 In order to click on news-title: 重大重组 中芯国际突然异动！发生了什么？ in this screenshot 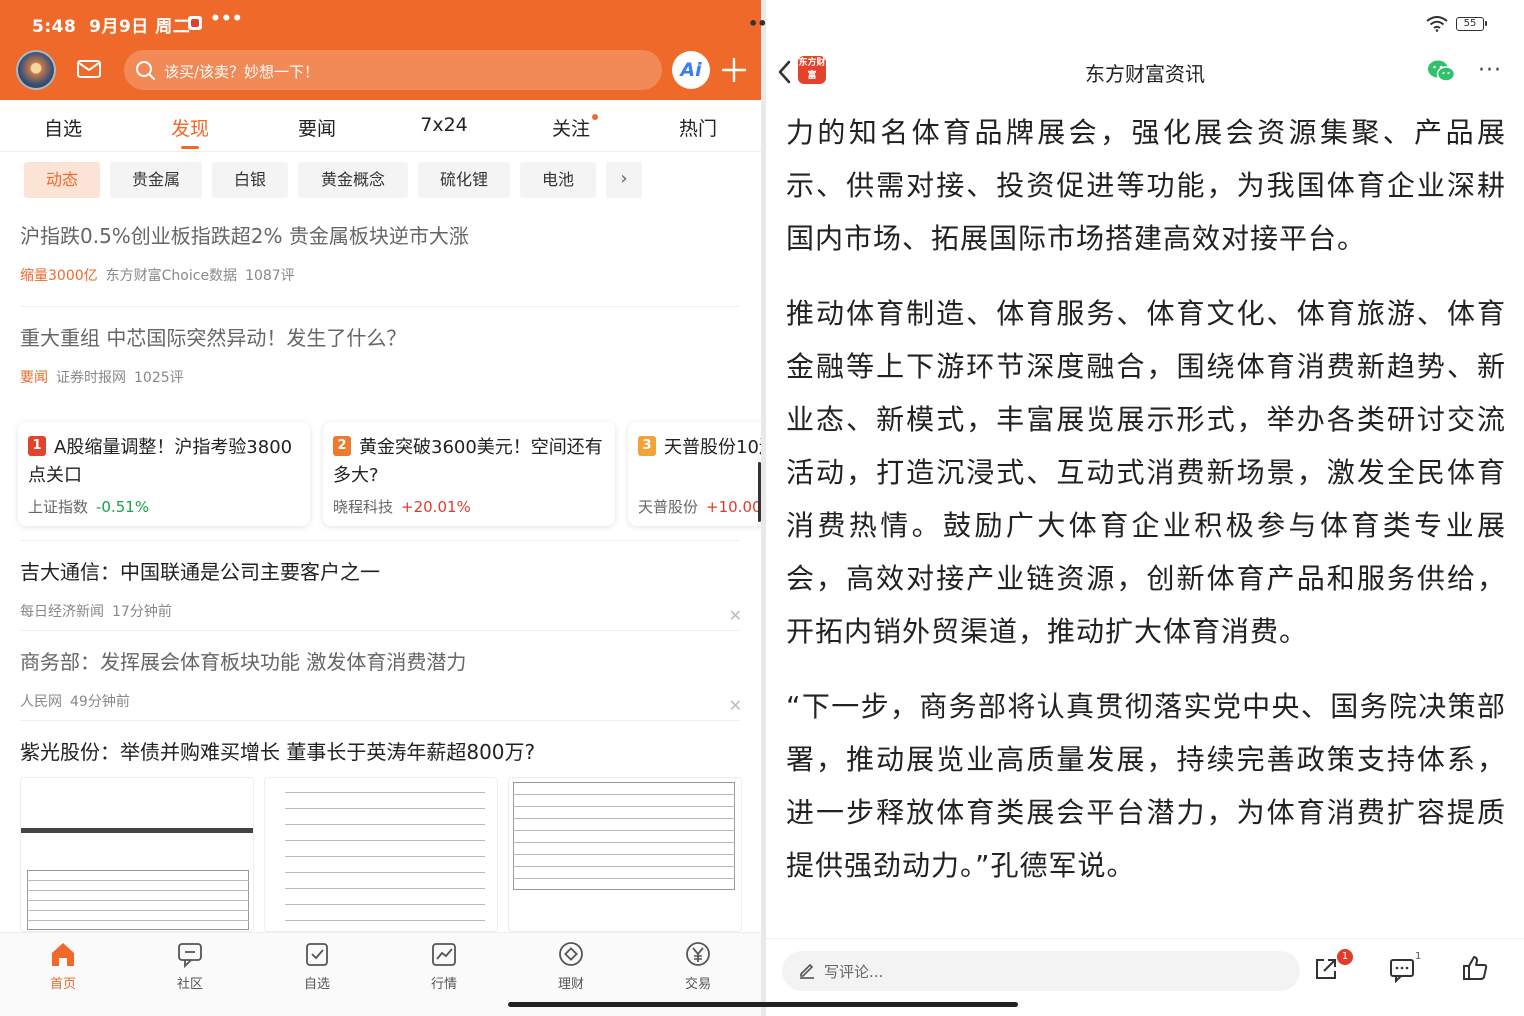, I will do `click(213, 338)`.